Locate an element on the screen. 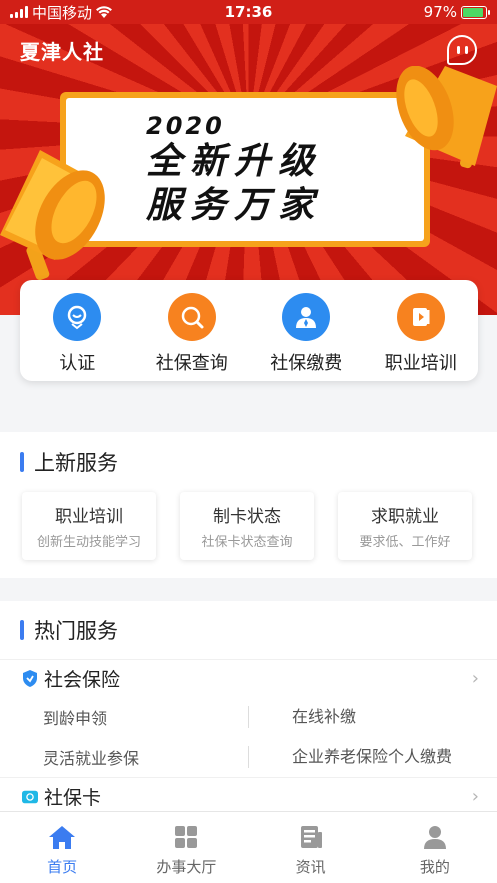 This screenshot has height=883, width=497. section-header: 热门服务 is located at coordinates (248, 630).